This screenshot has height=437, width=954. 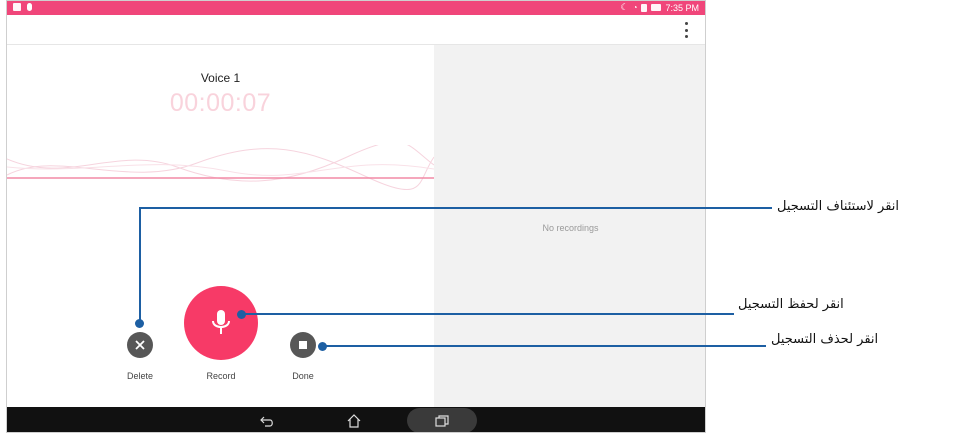 I want to click on empty-recordings-text: No recordings, so click(x=570, y=228).